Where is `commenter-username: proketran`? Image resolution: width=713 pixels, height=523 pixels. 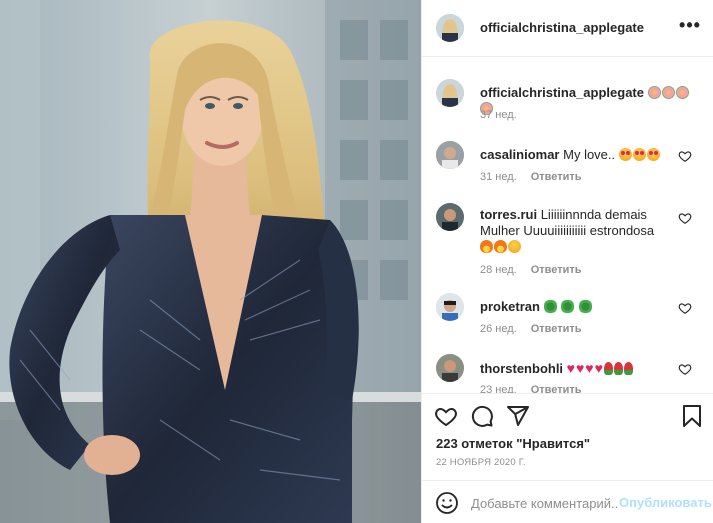 commenter-username: proketran is located at coordinates (510, 306).